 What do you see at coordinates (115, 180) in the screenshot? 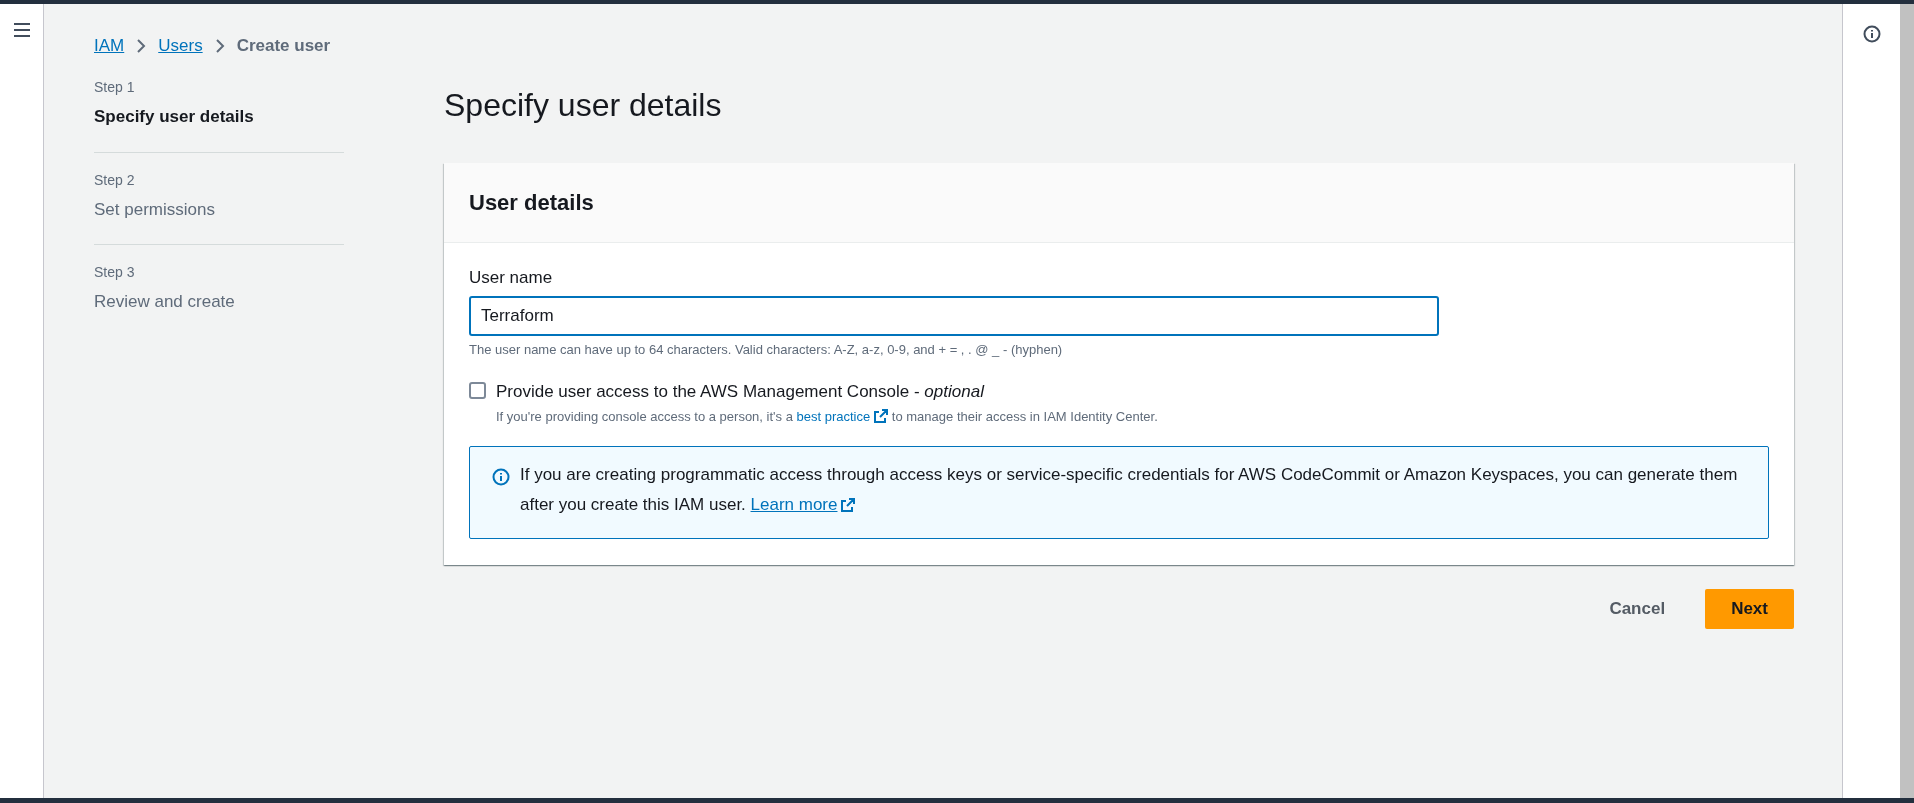
I see `step-number: Step 2` at bounding box center [115, 180].